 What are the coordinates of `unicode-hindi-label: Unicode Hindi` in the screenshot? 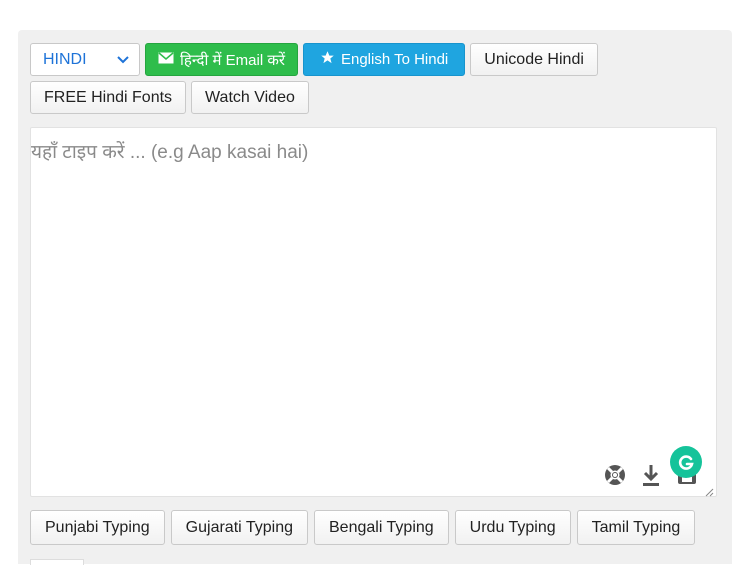 It's located at (534, 59).